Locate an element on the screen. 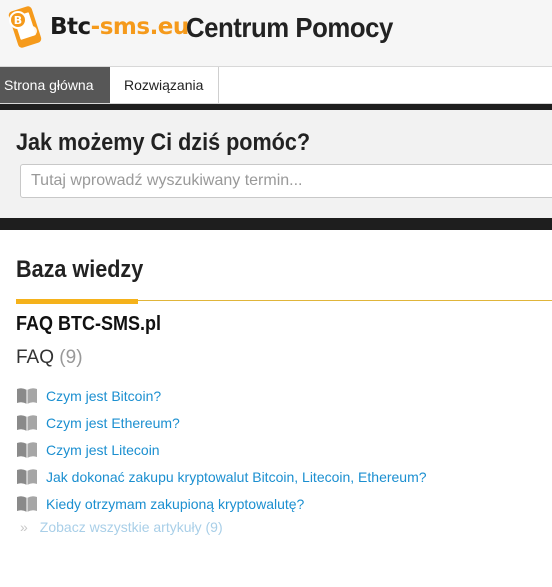 Image resolution: width=552 pixels, height=587 pixels. logo-text: Btc-sms.eu is located at coordinates (119, 27).